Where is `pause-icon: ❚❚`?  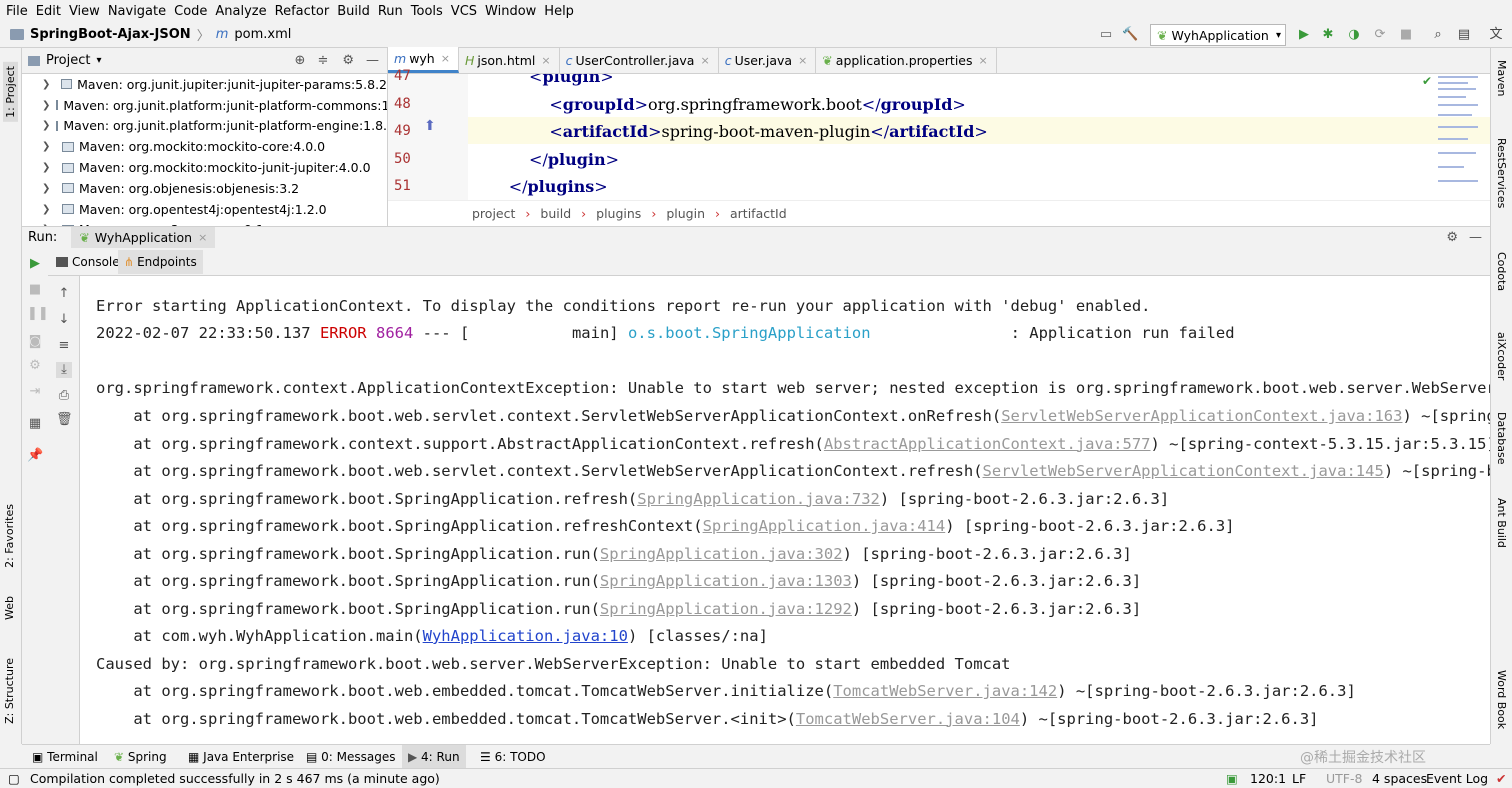 pause-icon: ❚❚ is located at coordinates (38, 314).